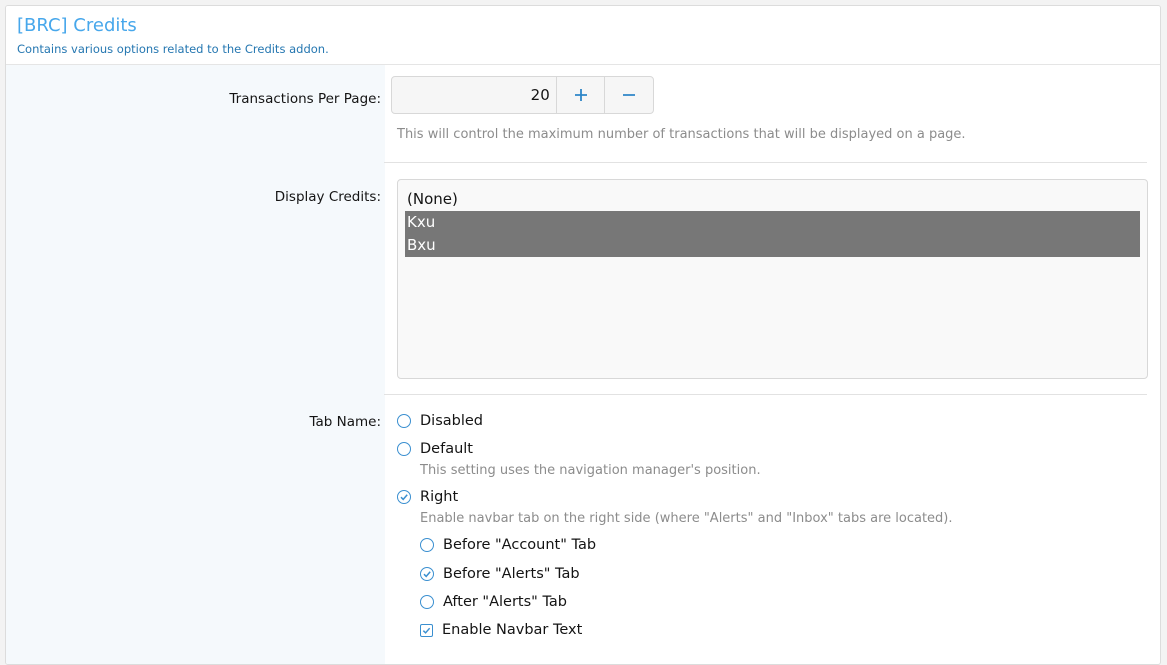  Describe the element at coordinates (451, 421) in the screenshot. I see `tab-name-disabled-label: Disabled` at that location.